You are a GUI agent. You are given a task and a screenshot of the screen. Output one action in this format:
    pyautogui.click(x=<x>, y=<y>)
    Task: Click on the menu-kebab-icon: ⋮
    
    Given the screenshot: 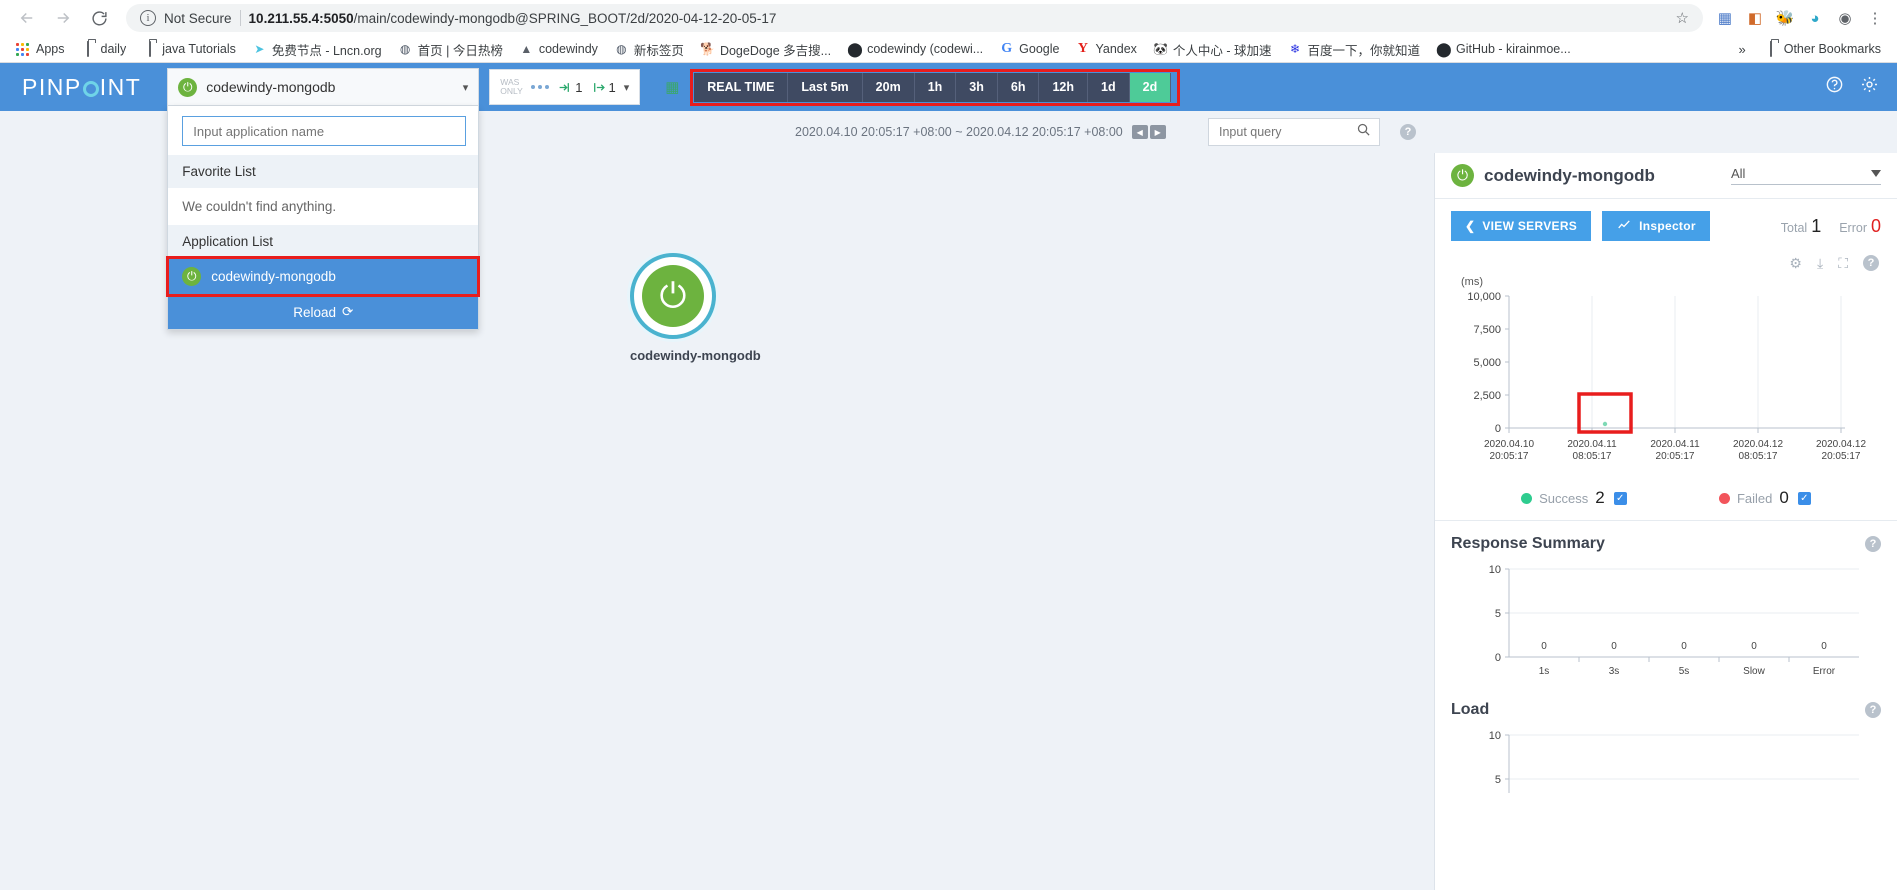 What is the action you would take?
    pyautogui.click(x=1875, y=18)
    